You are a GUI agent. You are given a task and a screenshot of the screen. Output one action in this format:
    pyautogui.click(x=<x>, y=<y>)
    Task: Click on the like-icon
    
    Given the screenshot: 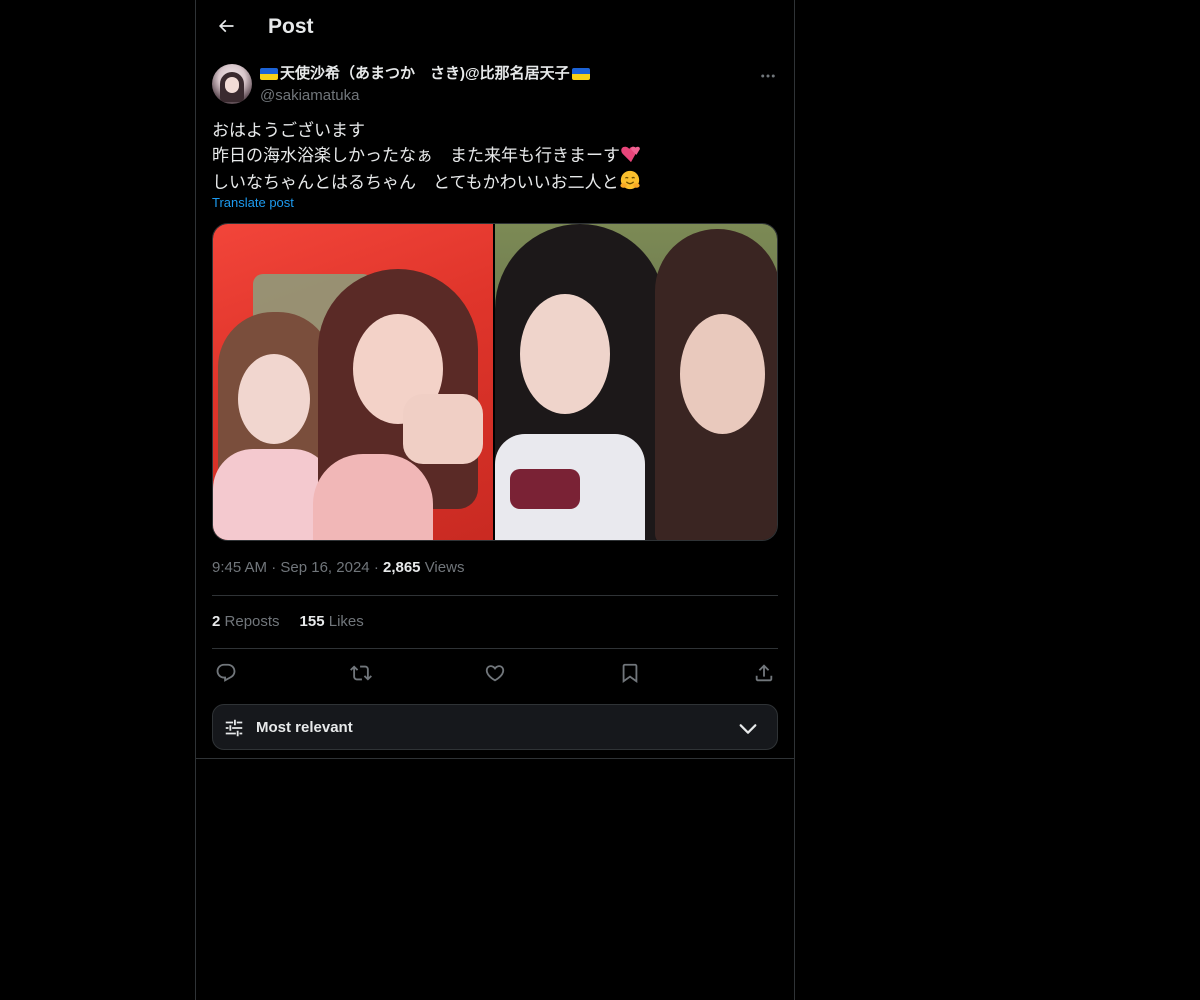 What is the action you would take?
    pyautogui.click(x=495, y=673)
    